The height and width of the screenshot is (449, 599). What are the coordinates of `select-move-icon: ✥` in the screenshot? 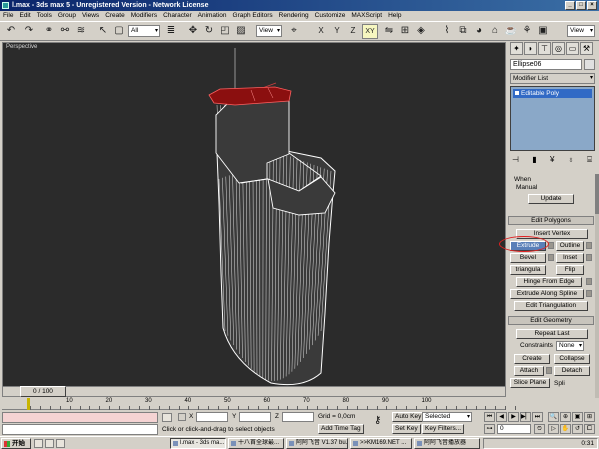 It's located at (193, 31).